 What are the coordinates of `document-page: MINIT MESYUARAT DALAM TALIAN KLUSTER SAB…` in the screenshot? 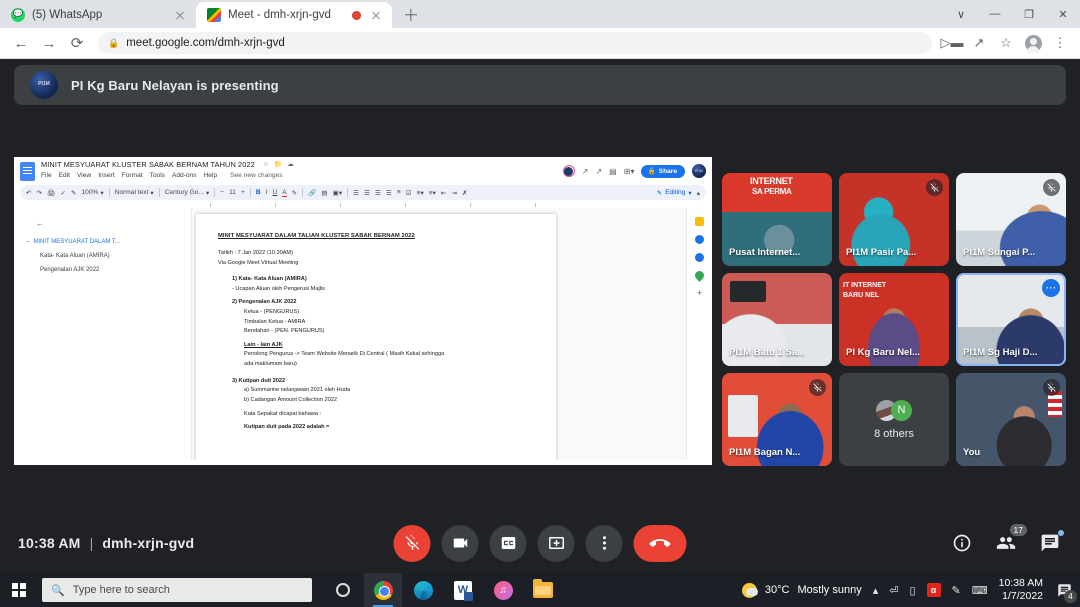 It's located at (376, 337).